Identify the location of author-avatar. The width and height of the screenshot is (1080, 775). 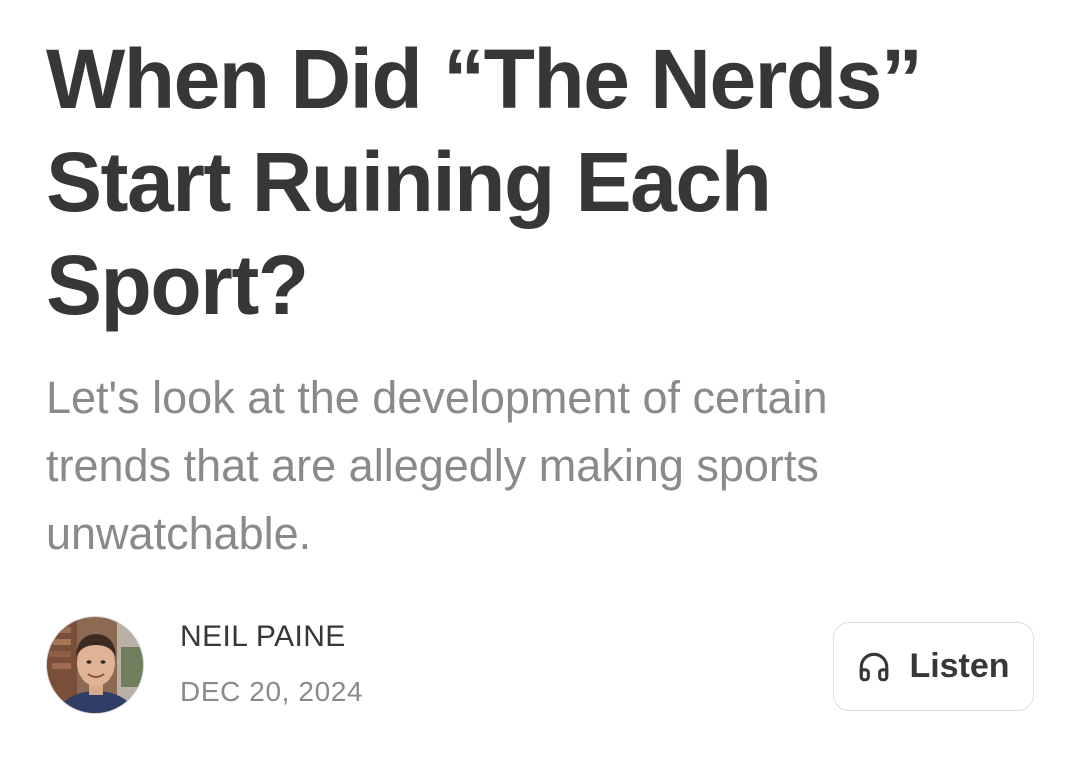
(95, 665).